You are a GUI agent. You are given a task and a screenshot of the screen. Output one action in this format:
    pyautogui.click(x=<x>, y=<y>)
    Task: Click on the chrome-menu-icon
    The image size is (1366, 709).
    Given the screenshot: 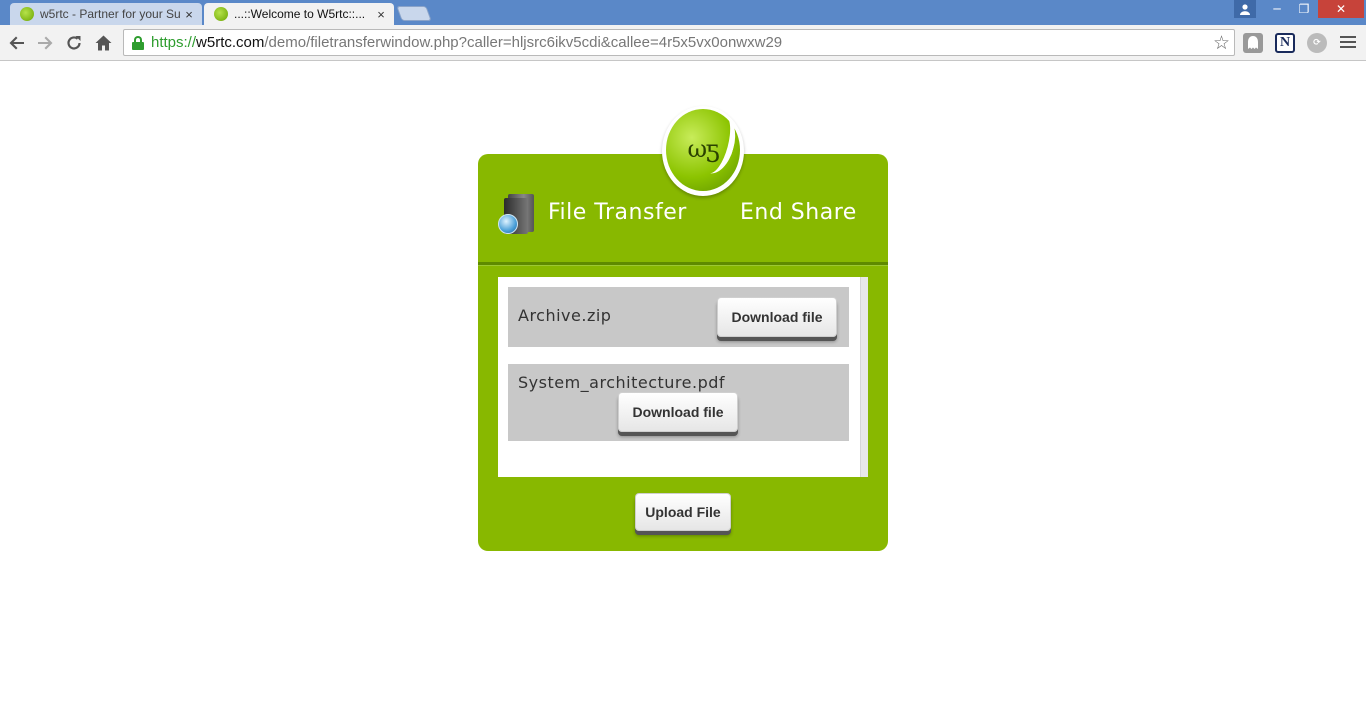 What is the action you would take?
    pyautogui.click(x=1348, y=42)
    